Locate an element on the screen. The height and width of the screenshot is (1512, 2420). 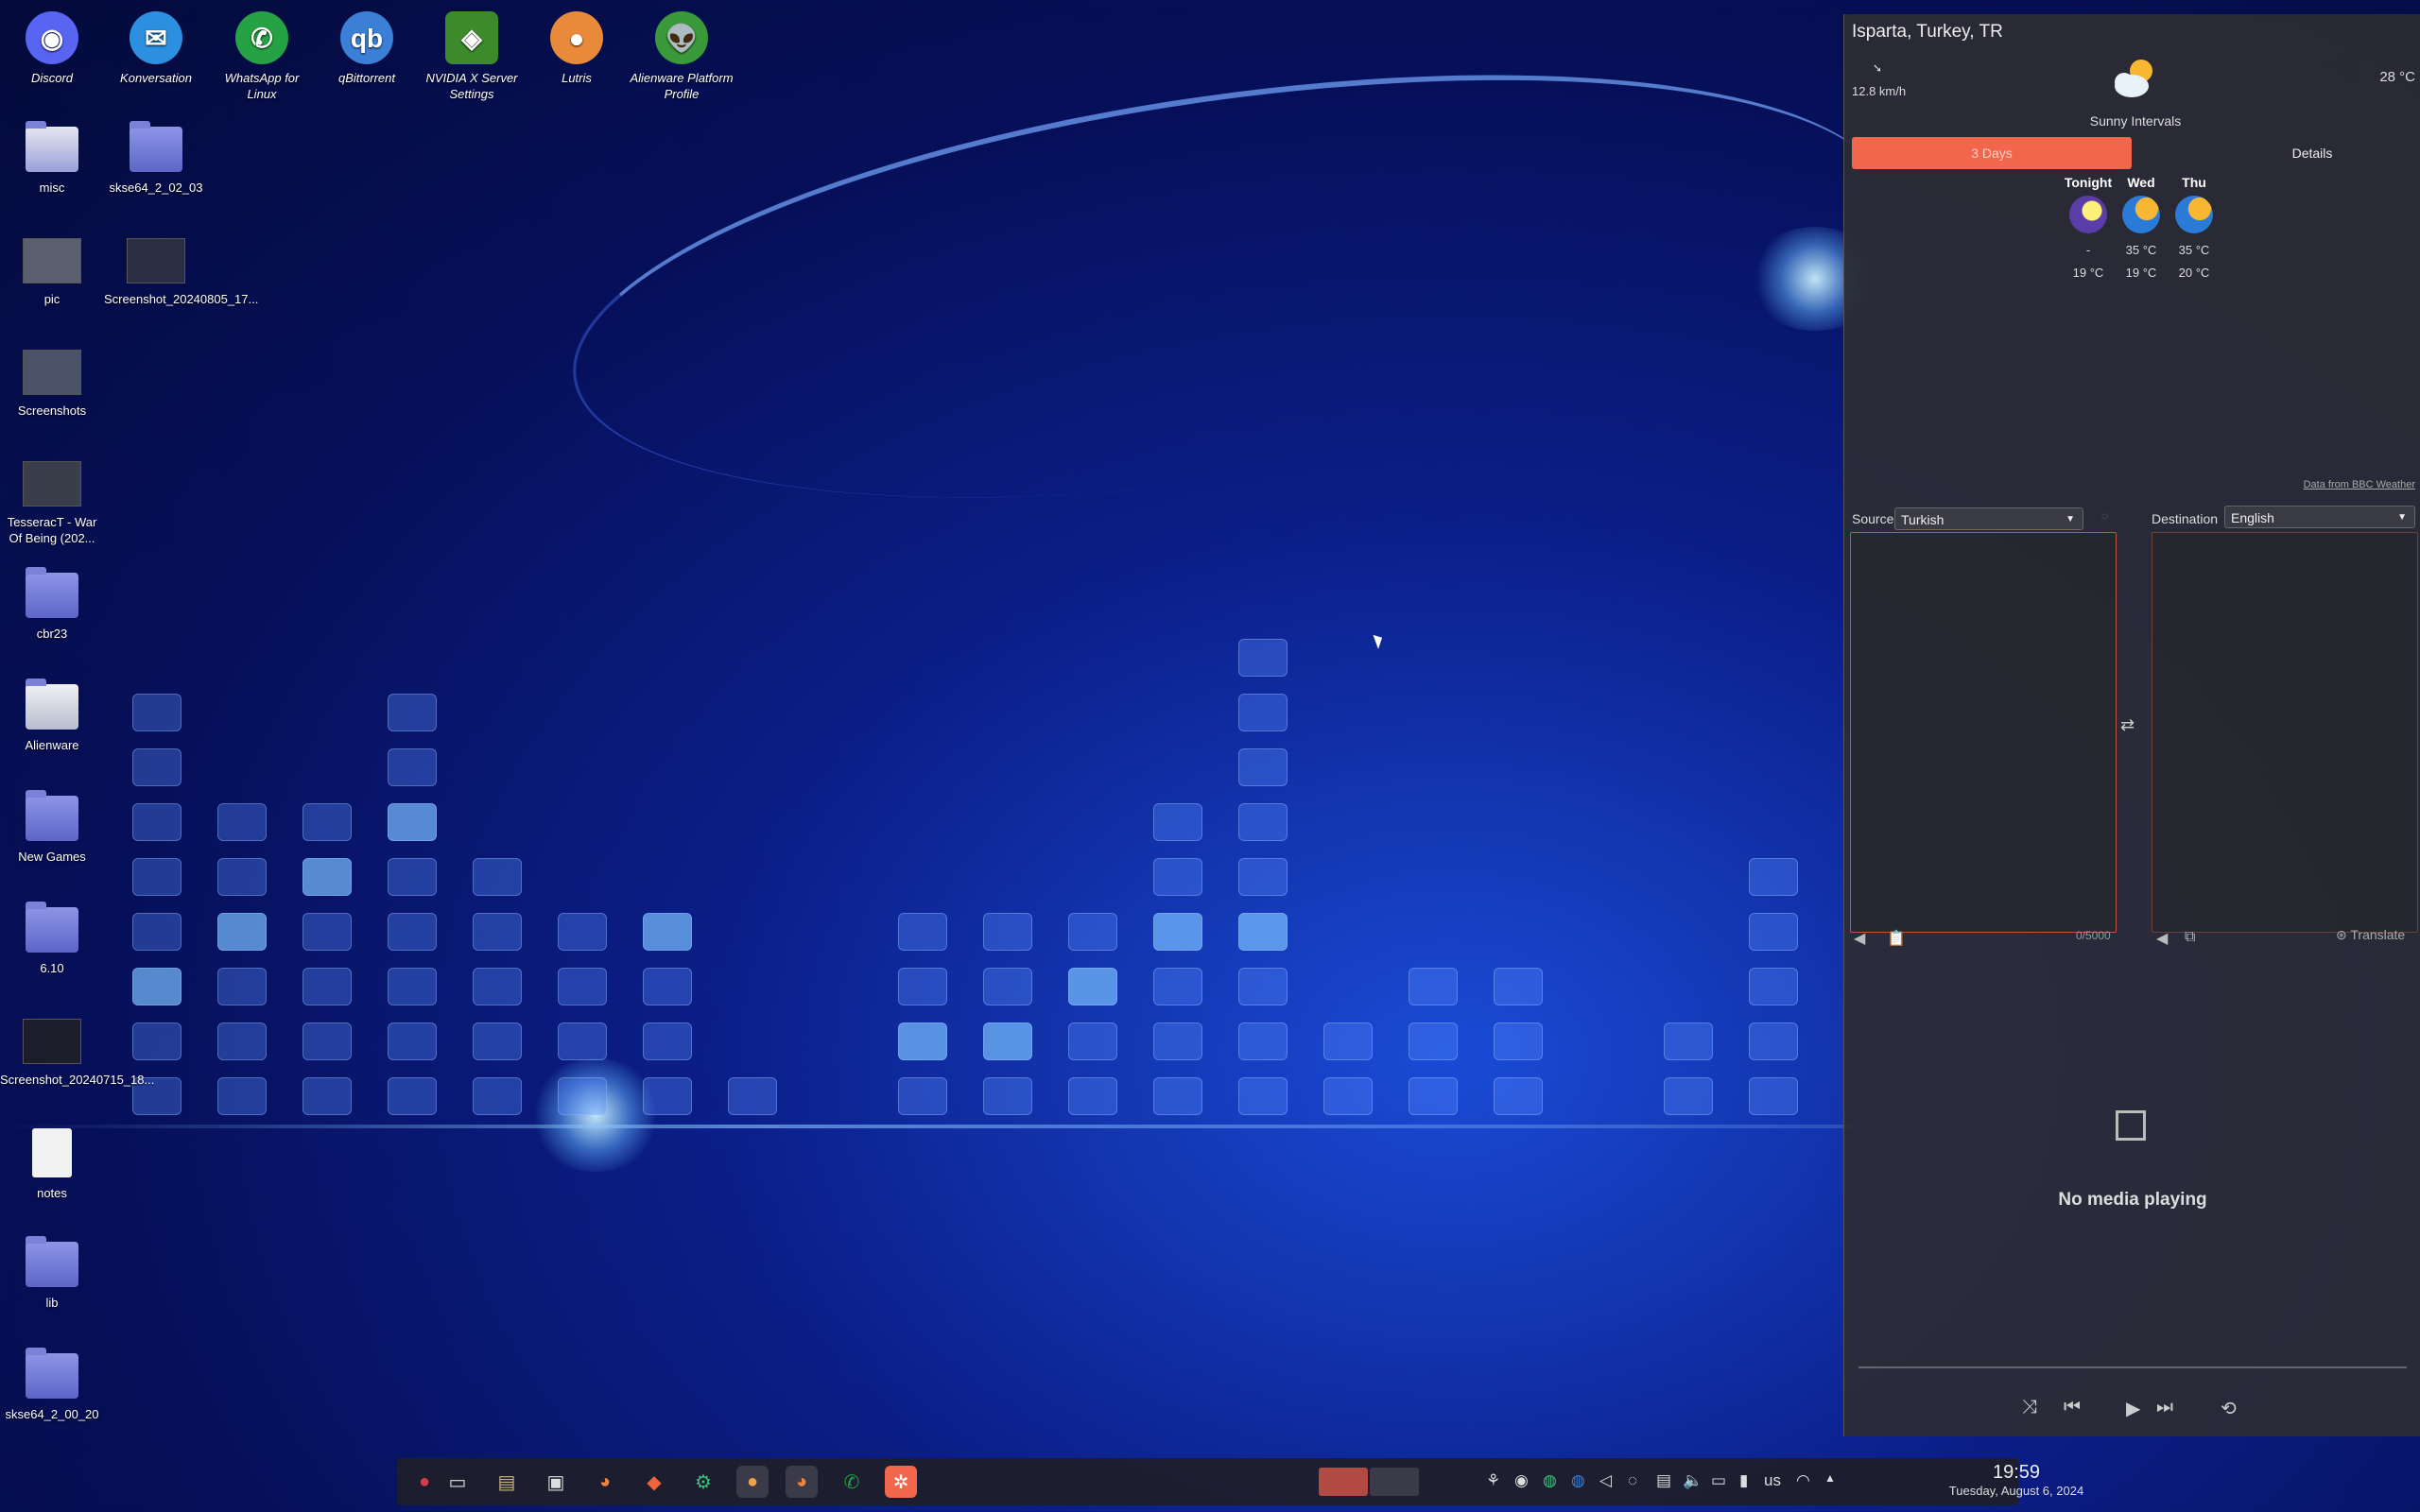
desktop-icon-konversation: ✉ Konversation is located at coordinates (156, 48).